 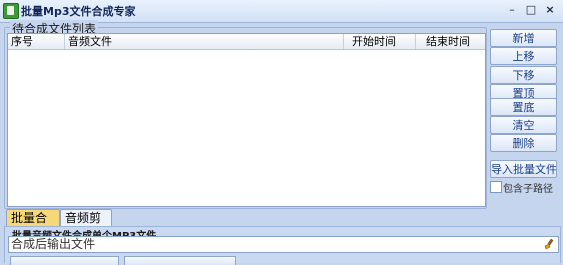 What do you see at coordinates (512, 10) in the screenshot?
I see `minimize-button: –` at bounding box center [512, 10].